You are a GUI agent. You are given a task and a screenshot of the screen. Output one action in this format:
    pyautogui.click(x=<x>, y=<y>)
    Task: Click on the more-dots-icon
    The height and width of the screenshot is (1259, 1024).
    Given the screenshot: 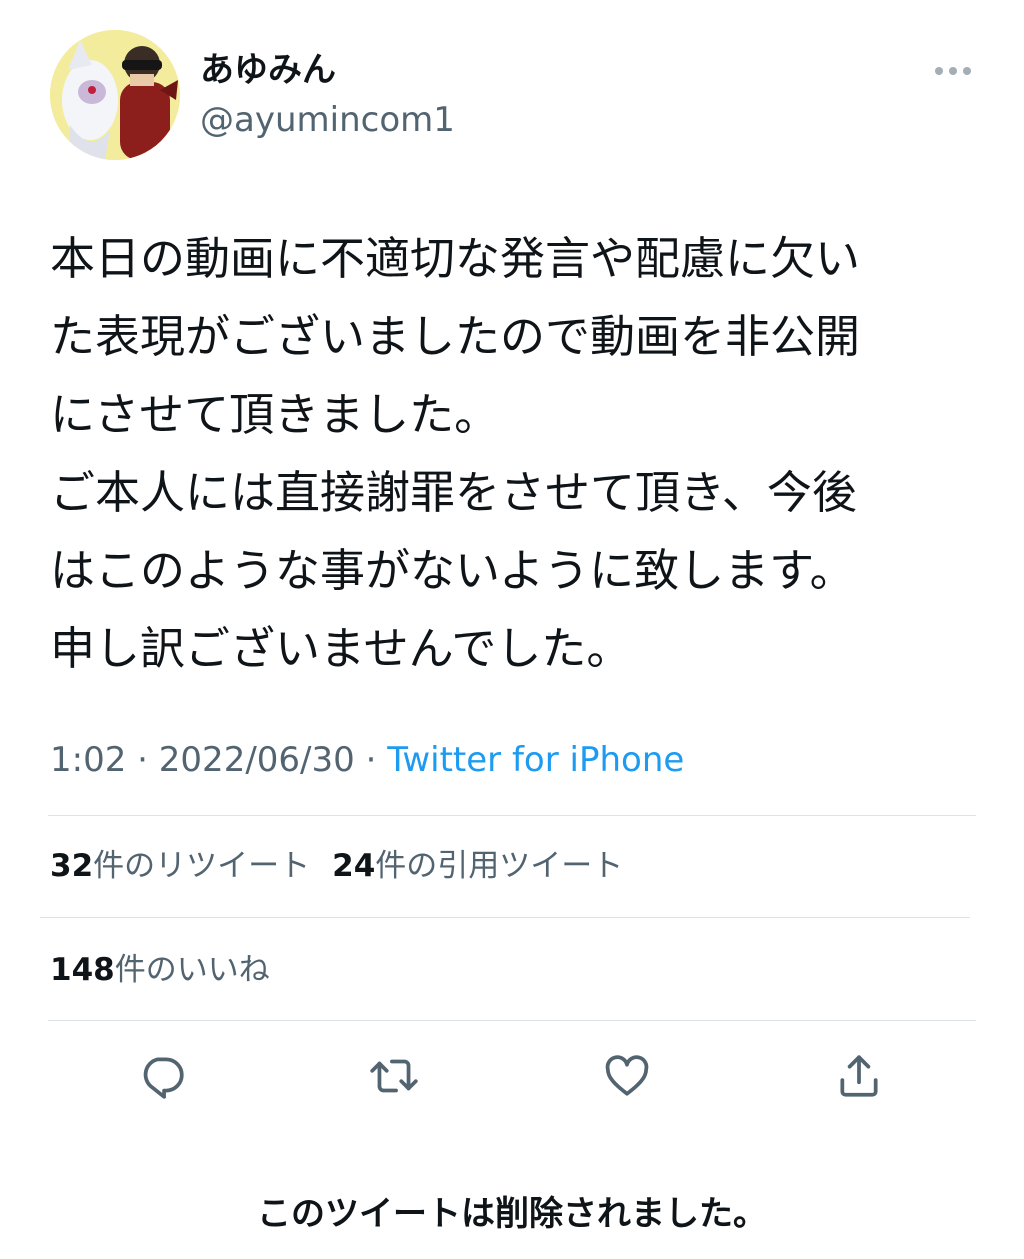 What is the action you would take?
    pyautogui.click(x=953, y=71)
    